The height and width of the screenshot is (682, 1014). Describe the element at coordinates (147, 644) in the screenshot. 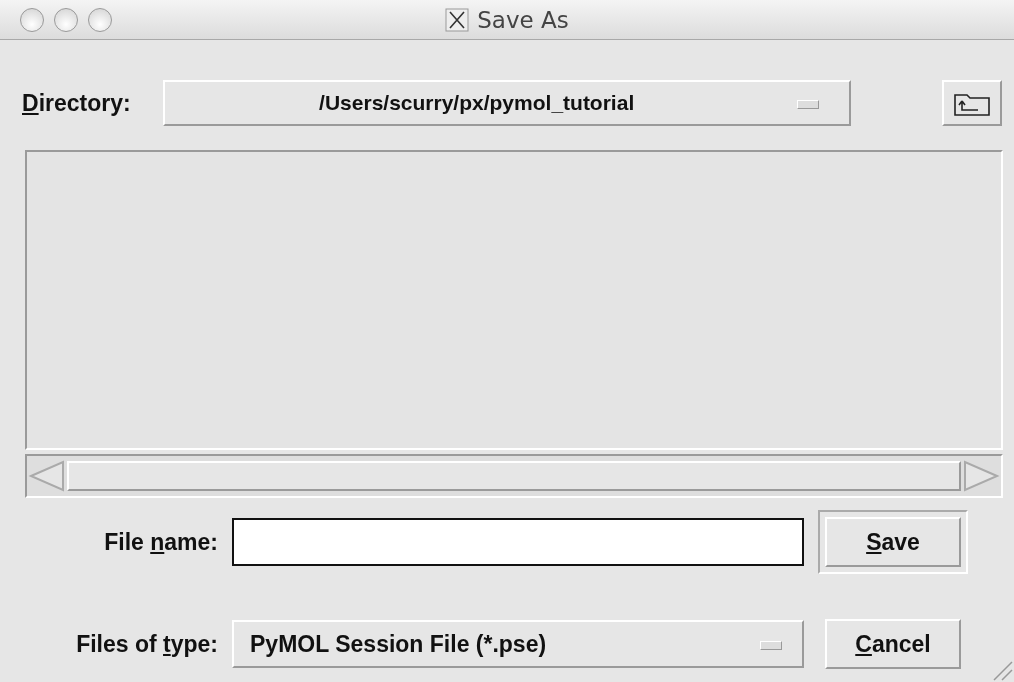

I see `file-type-label: Files of type:` at that location.